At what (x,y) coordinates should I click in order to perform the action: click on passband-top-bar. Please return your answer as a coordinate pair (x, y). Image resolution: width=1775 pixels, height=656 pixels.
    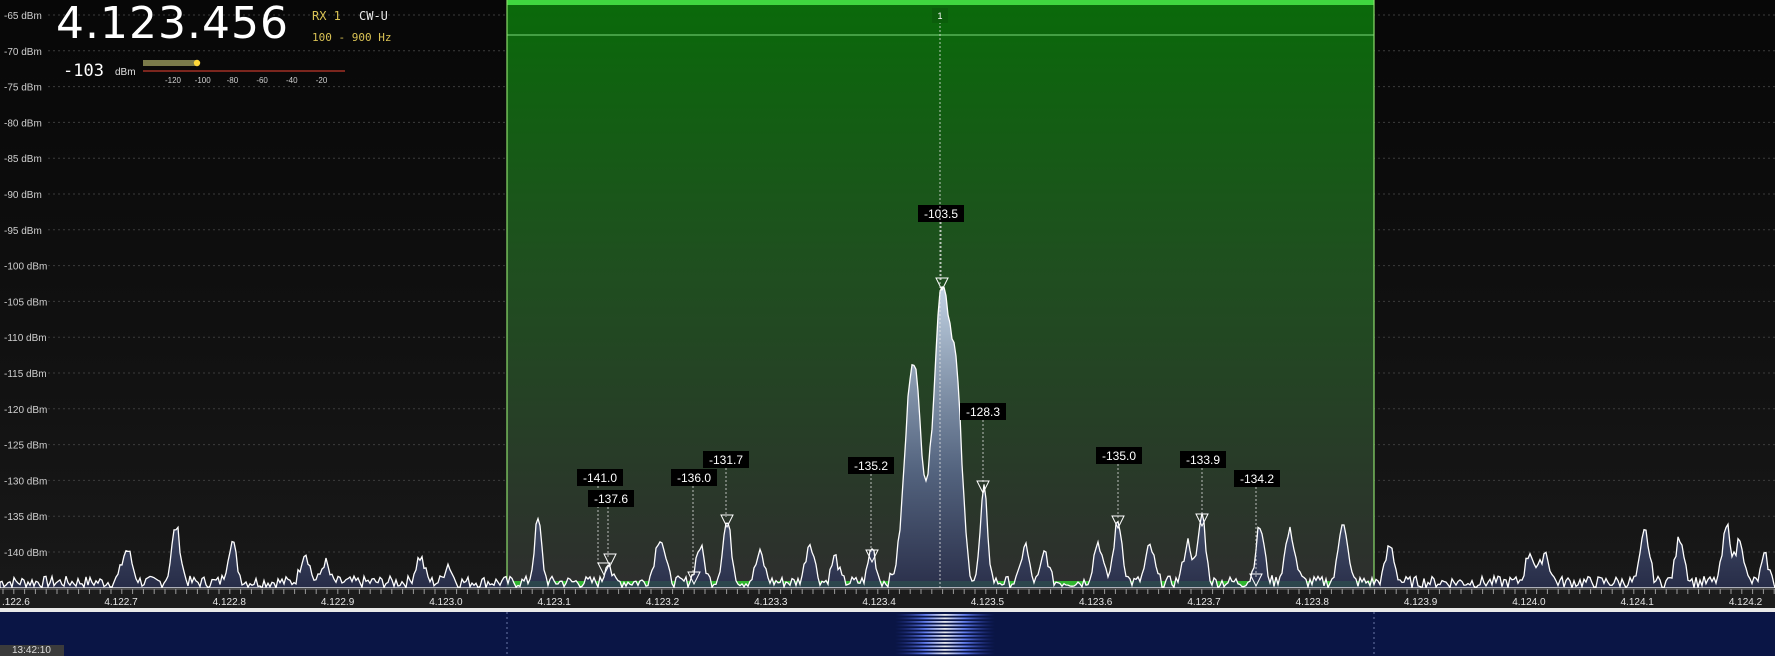
    Looking at the image, I should click on (940, 2).